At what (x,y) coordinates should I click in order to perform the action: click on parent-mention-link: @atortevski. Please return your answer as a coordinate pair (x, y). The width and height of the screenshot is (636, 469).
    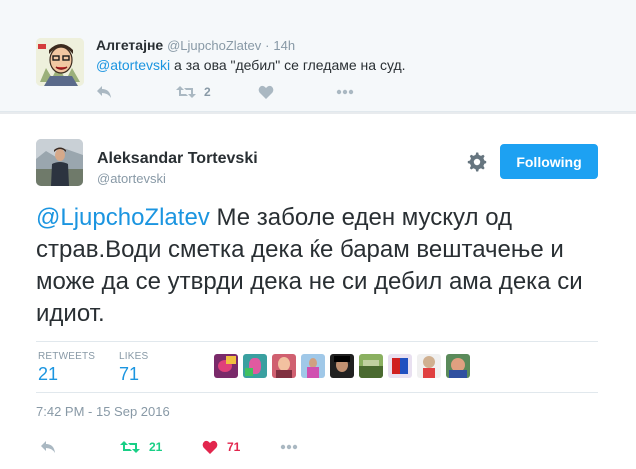
    Looking at the image, I should click on (133, 65).